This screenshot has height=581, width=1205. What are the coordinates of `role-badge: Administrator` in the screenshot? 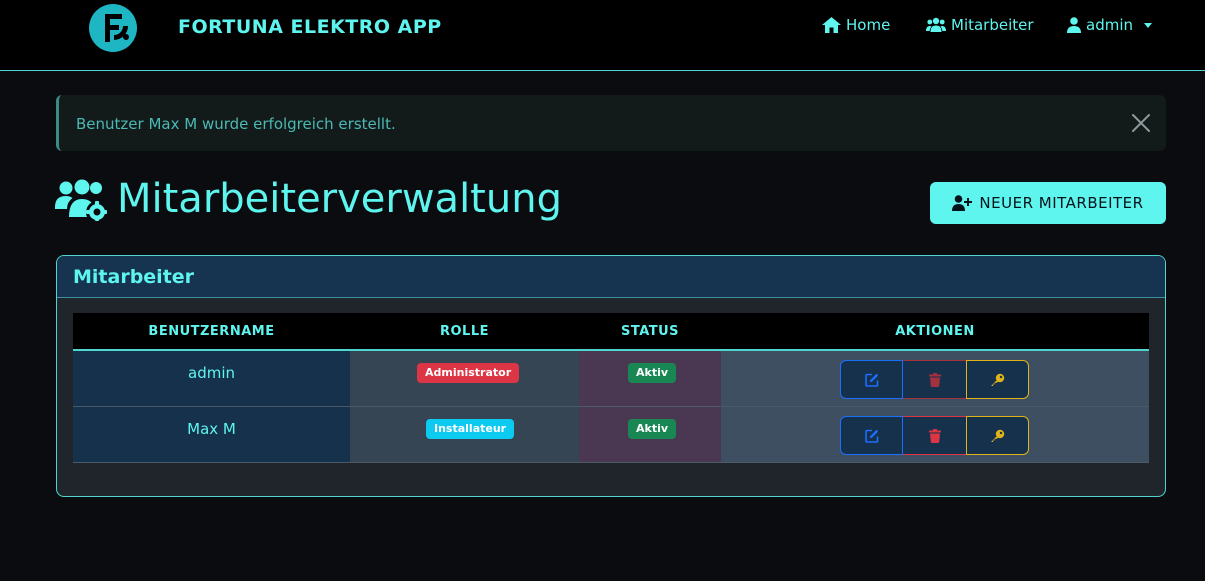 It's located at (468, 373).